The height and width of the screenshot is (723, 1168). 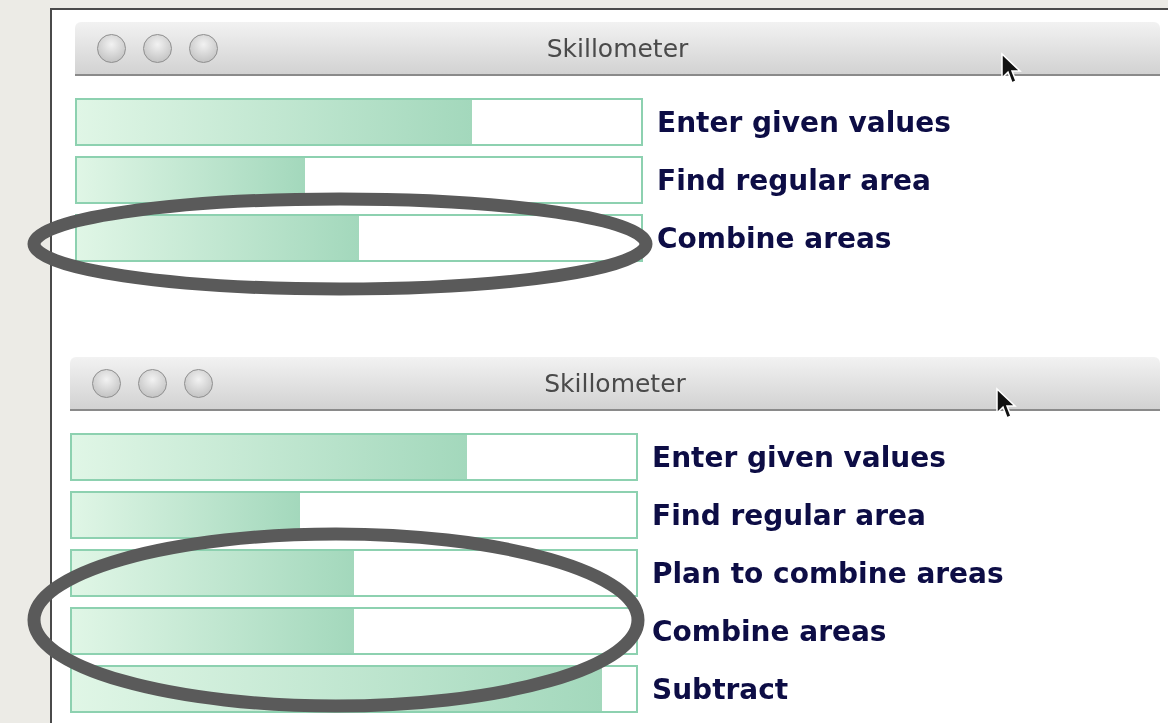 What do you see at coordinates (828, 573) in the screenshot?
I see `skill-label: Plan to combine areas` at bounding box center [828, 573].